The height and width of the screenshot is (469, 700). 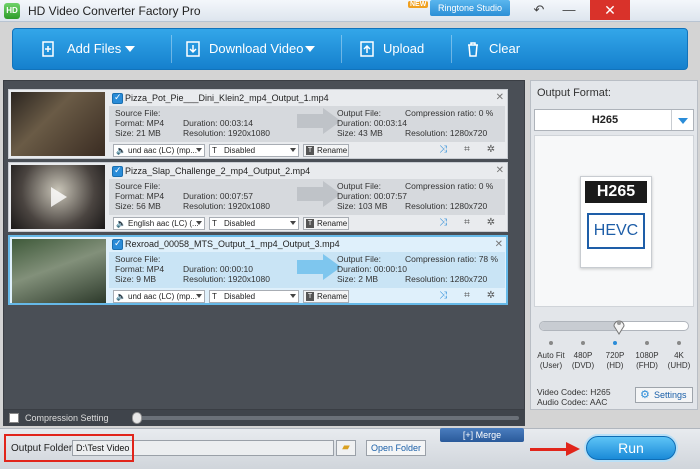 I want to click on subtitle-value: Disabled, so click(x=240, y=150).